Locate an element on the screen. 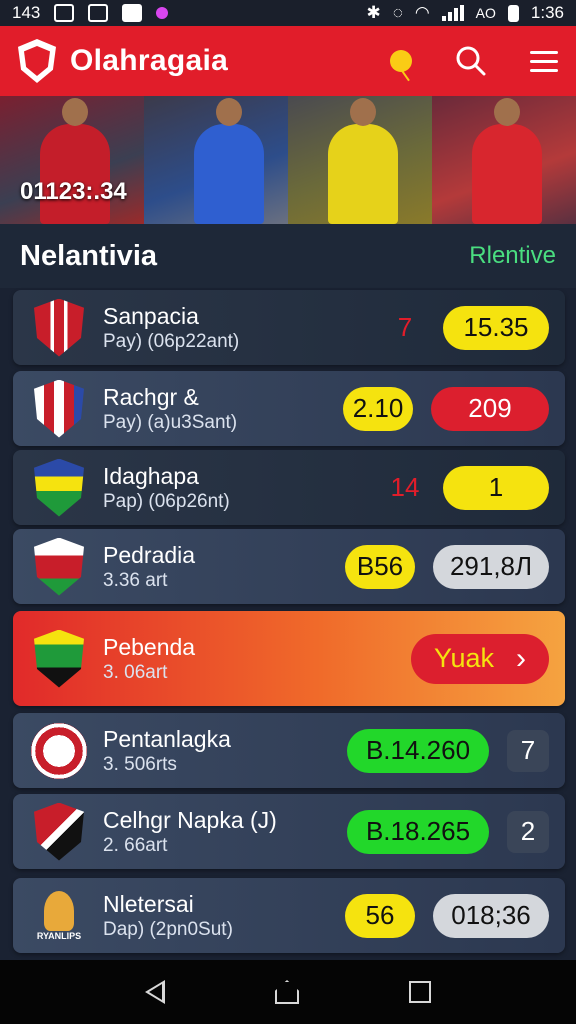 Image resolution: width=576 pixels, height=1024 pixels. odds-pill: 15.35 is located at coordinates (496, 327).